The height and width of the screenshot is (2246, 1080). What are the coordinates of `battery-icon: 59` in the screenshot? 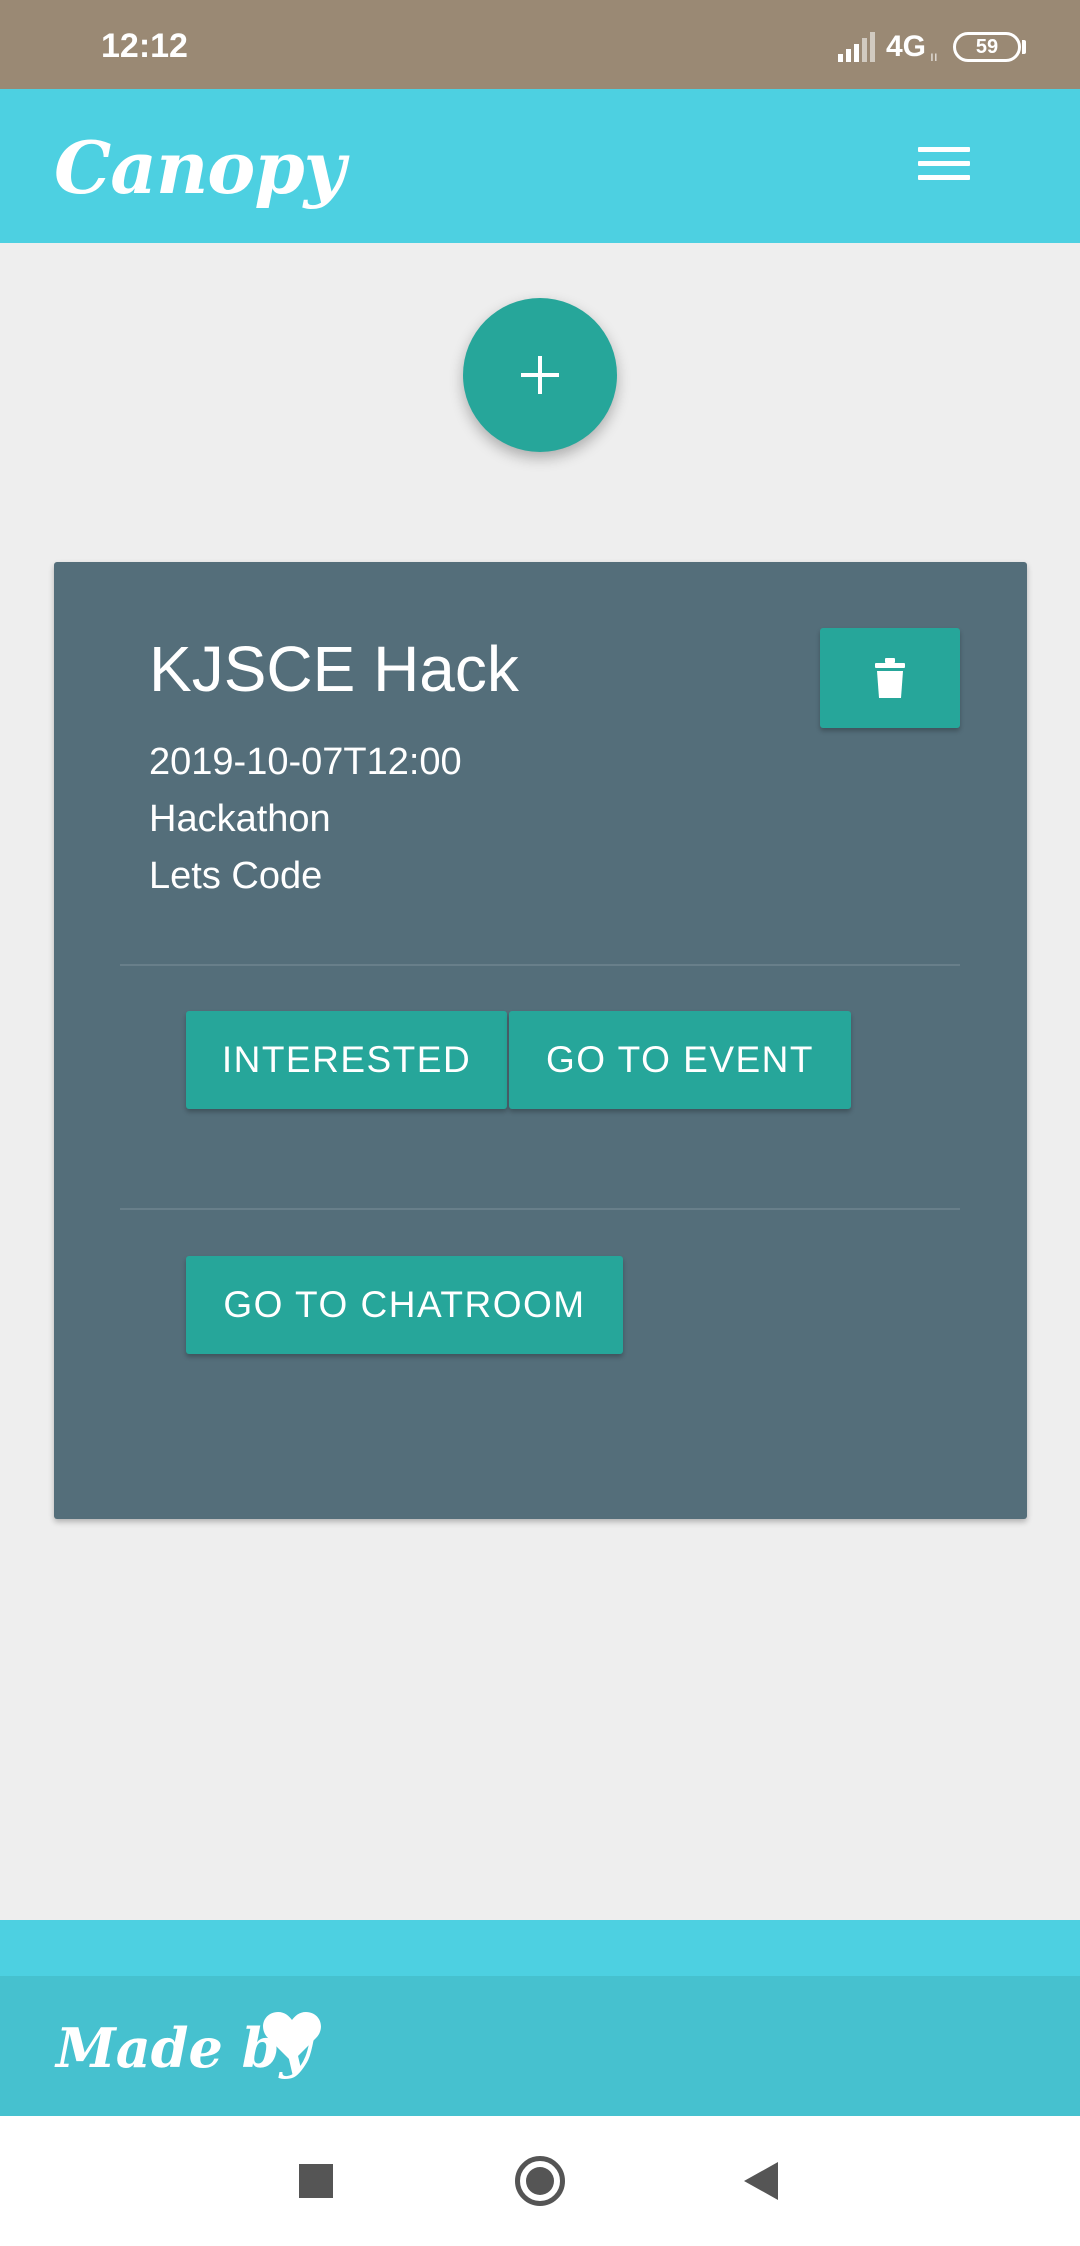 It's located at (987, 47).